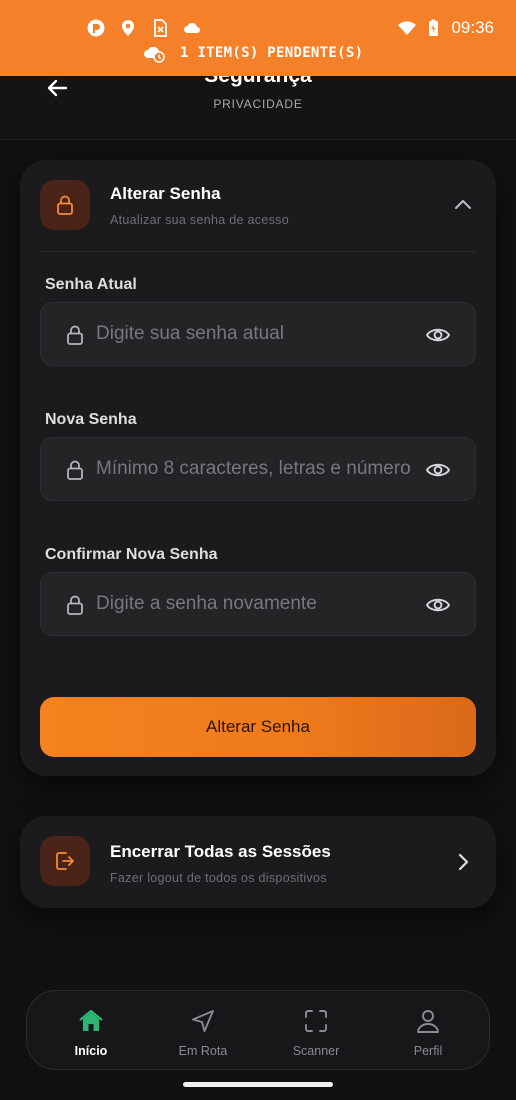 The width and height of the screenshot is (516, 1100). Describe the element at coordinates (428, 1021) in the screenshot. I see `user-icon` at that location.